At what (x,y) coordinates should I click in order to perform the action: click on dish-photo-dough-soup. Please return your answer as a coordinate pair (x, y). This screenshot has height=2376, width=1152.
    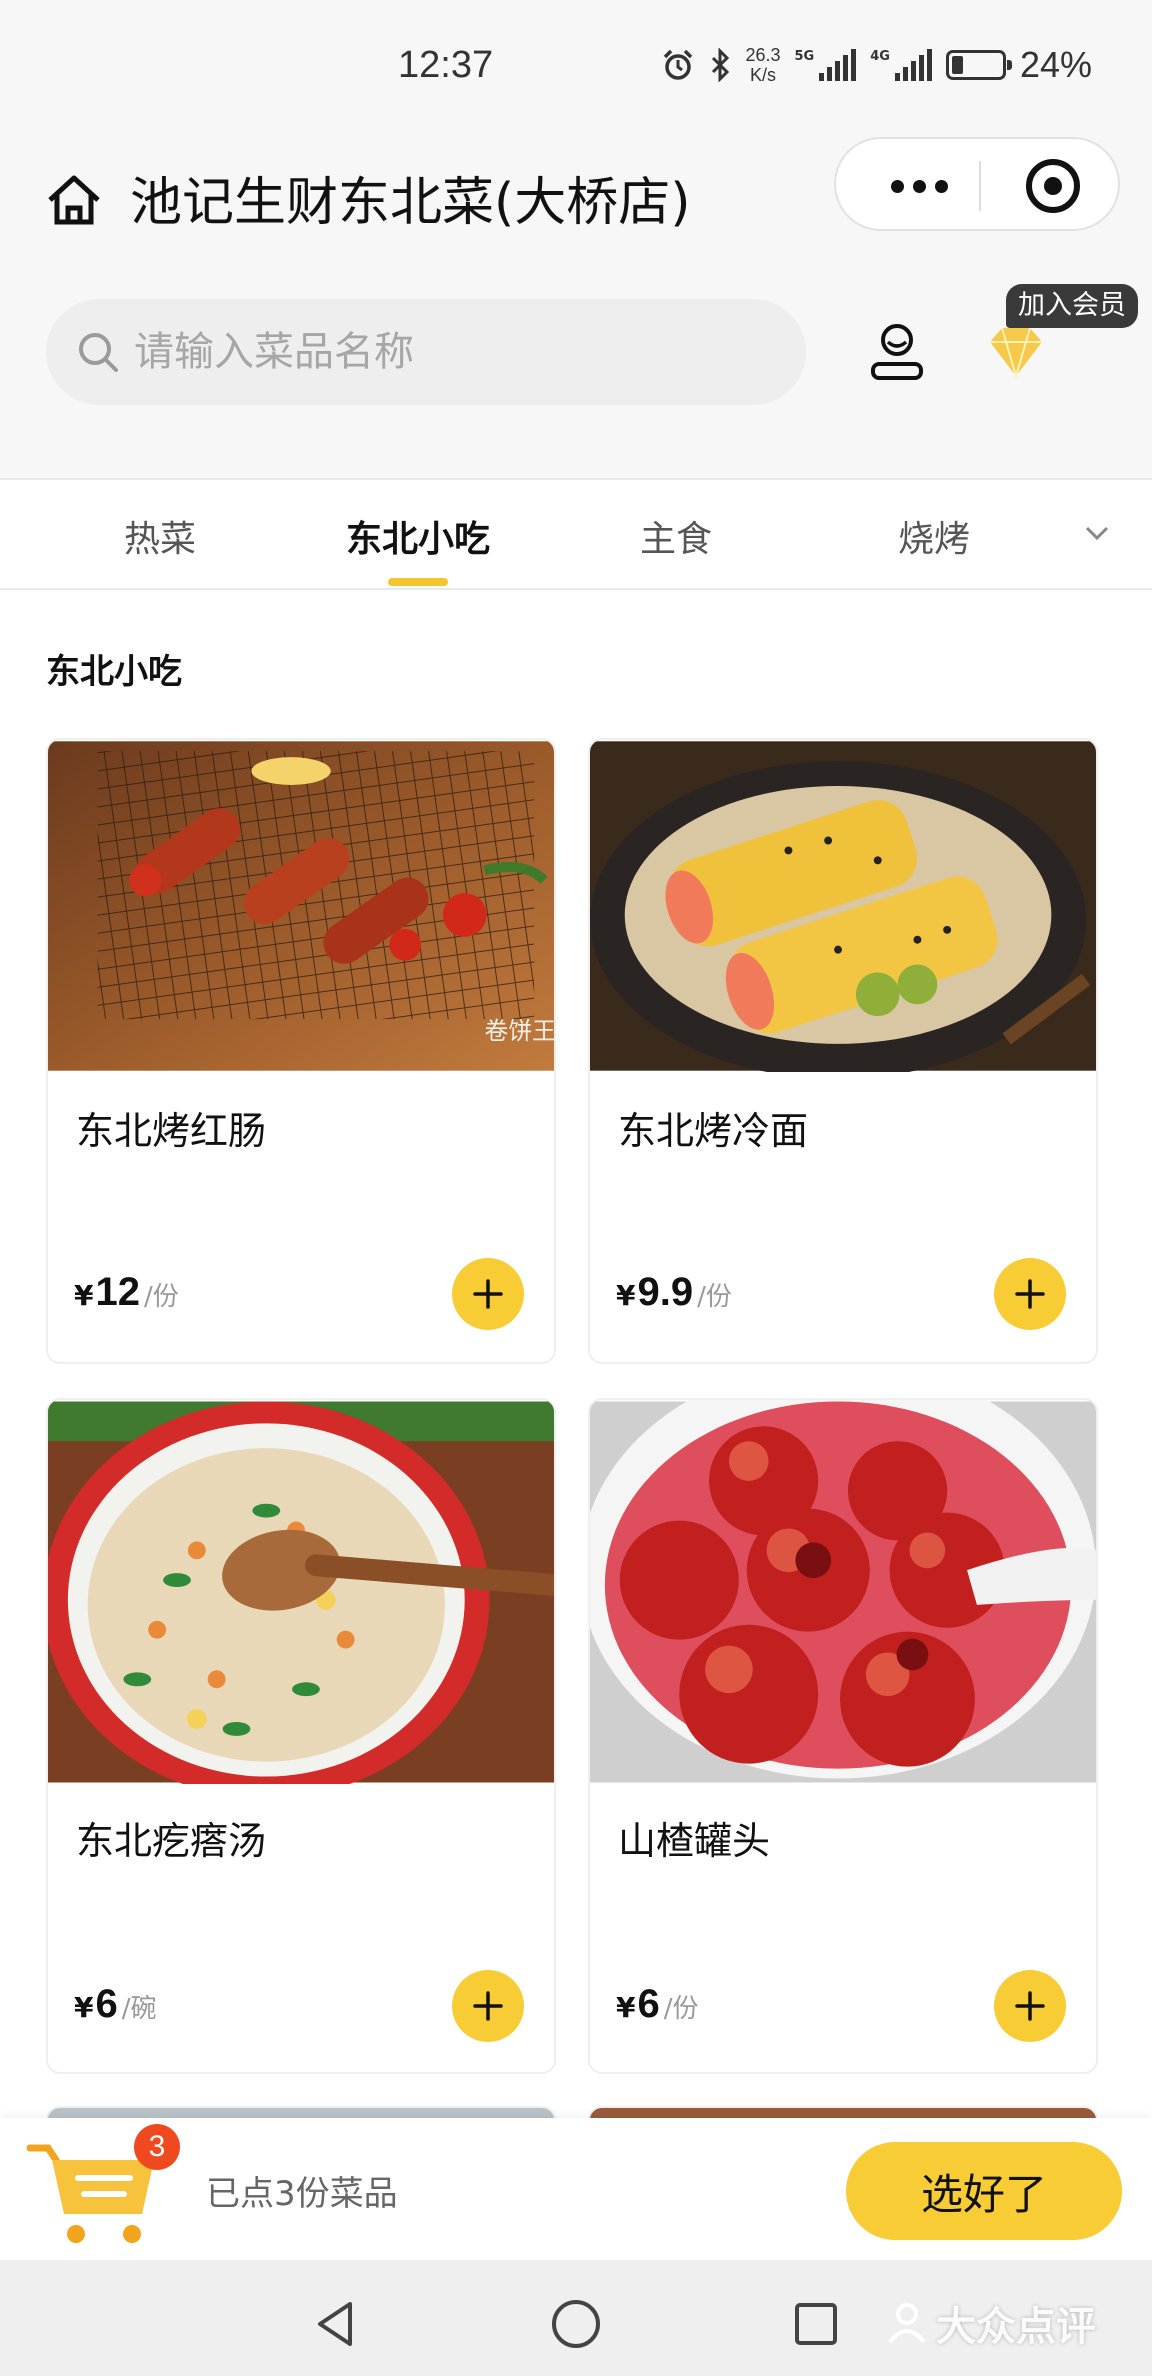
    Looking at the image, I should click on (301, 1592).